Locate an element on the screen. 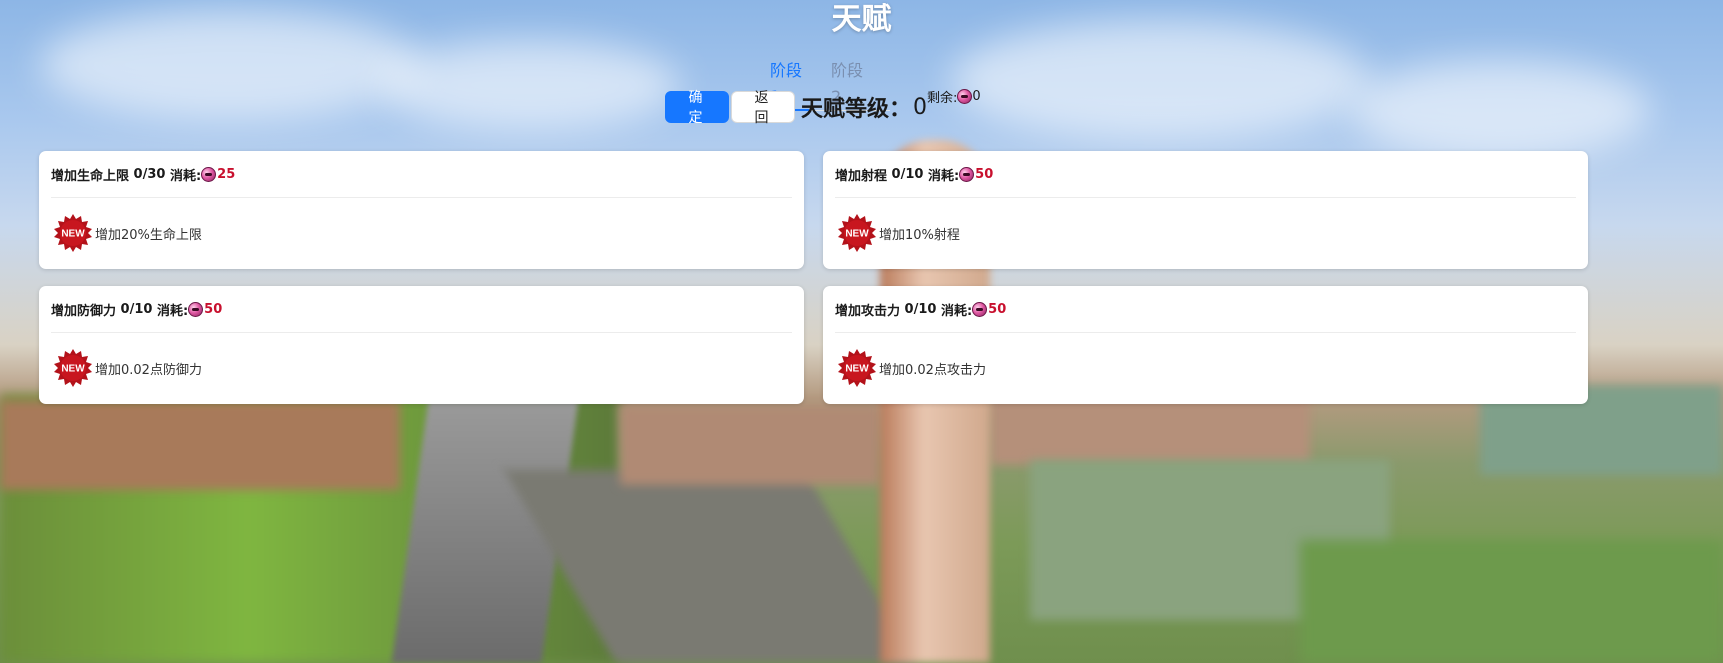 This screenshot has width=1723, height=663. talent-card-attack: 增加攻击力 0/10 消耗: 50 NEW 增加0.02点攻击力 is located at coordinates (1205, 345).